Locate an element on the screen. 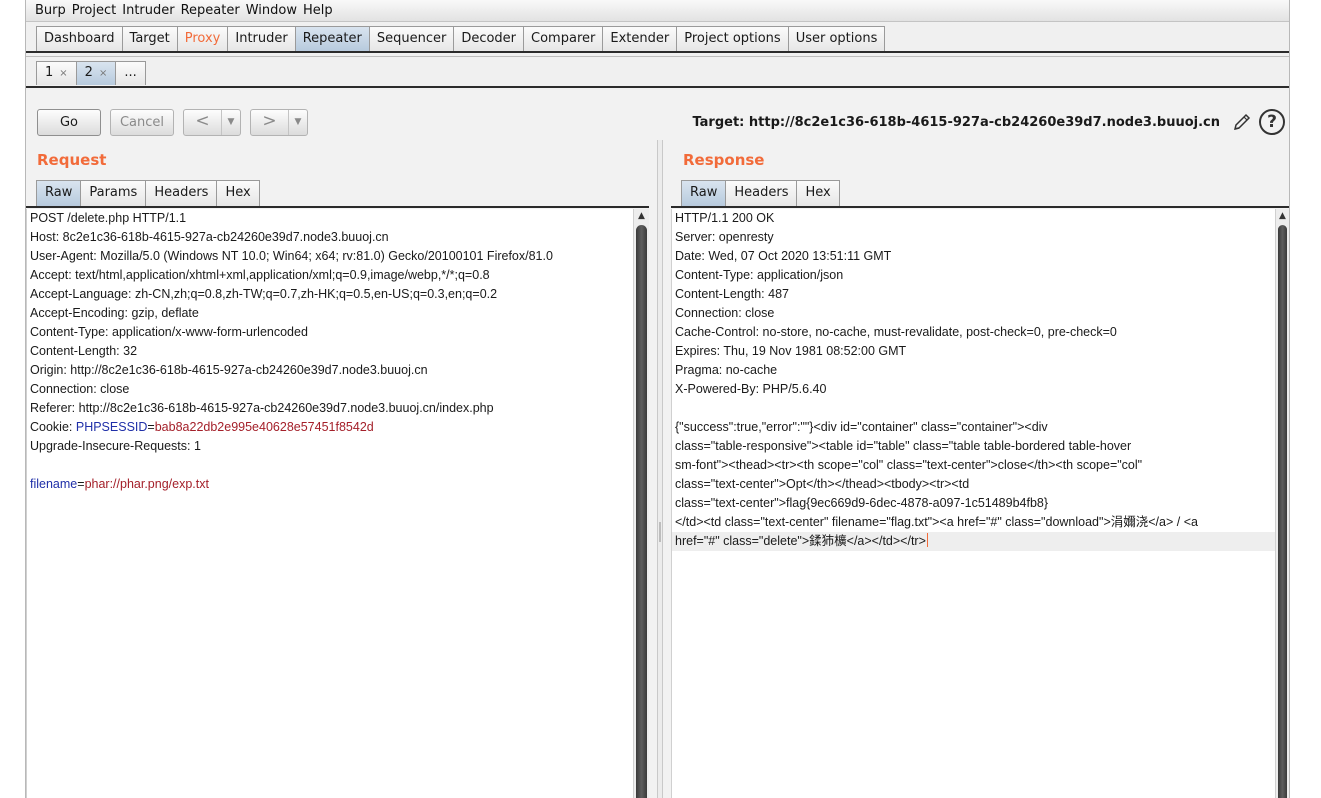 This screenshot has height=798, width=1321. tab-proxy: Proxy is located at coordinates (202, 38).